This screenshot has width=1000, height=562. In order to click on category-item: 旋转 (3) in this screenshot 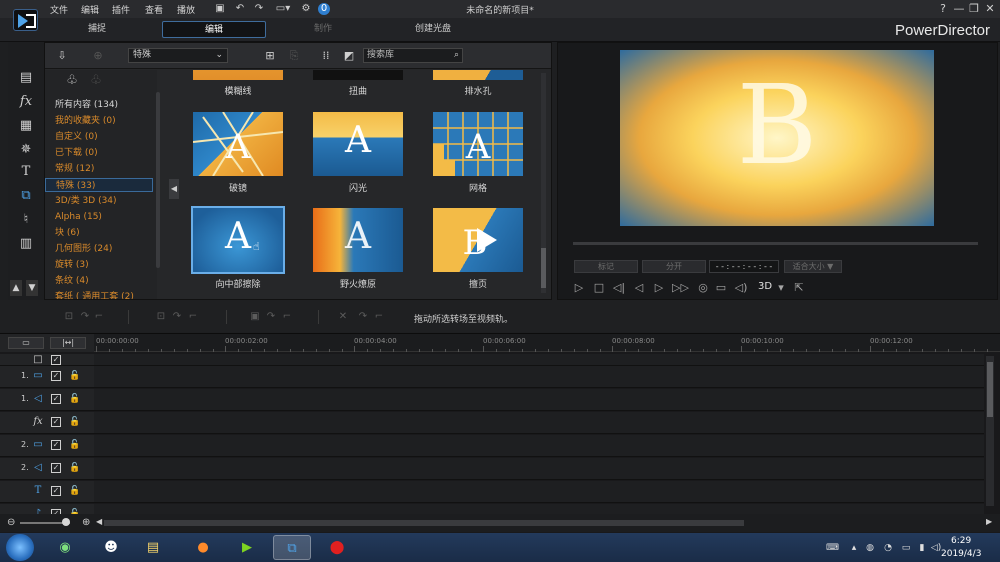, I will do `click(99, 265)`.